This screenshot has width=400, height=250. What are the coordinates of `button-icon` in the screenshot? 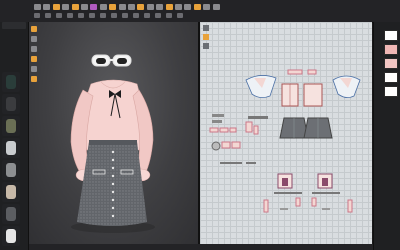 It's located at (169, 7).